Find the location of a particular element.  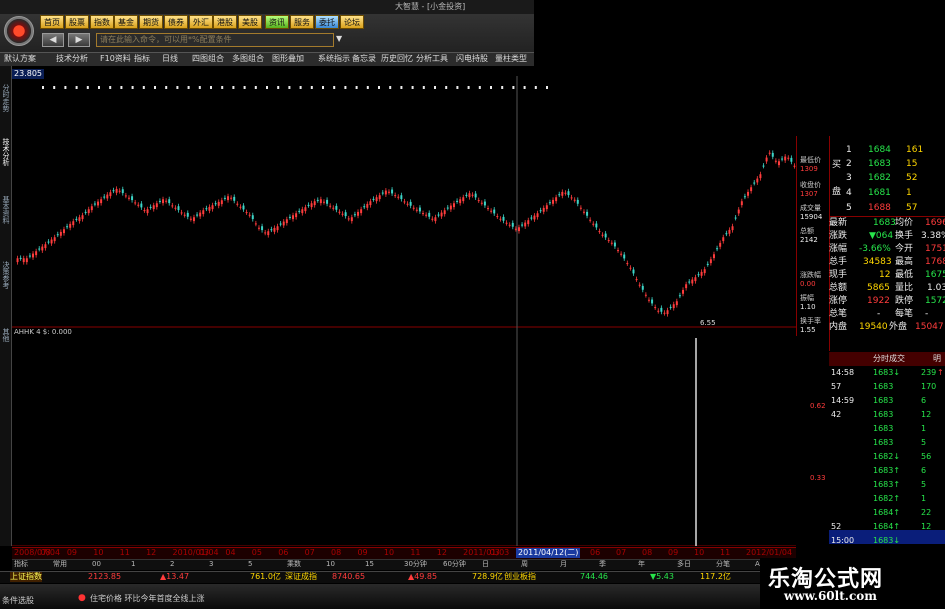

period-button: 2 is located at coordinates (172, 564).